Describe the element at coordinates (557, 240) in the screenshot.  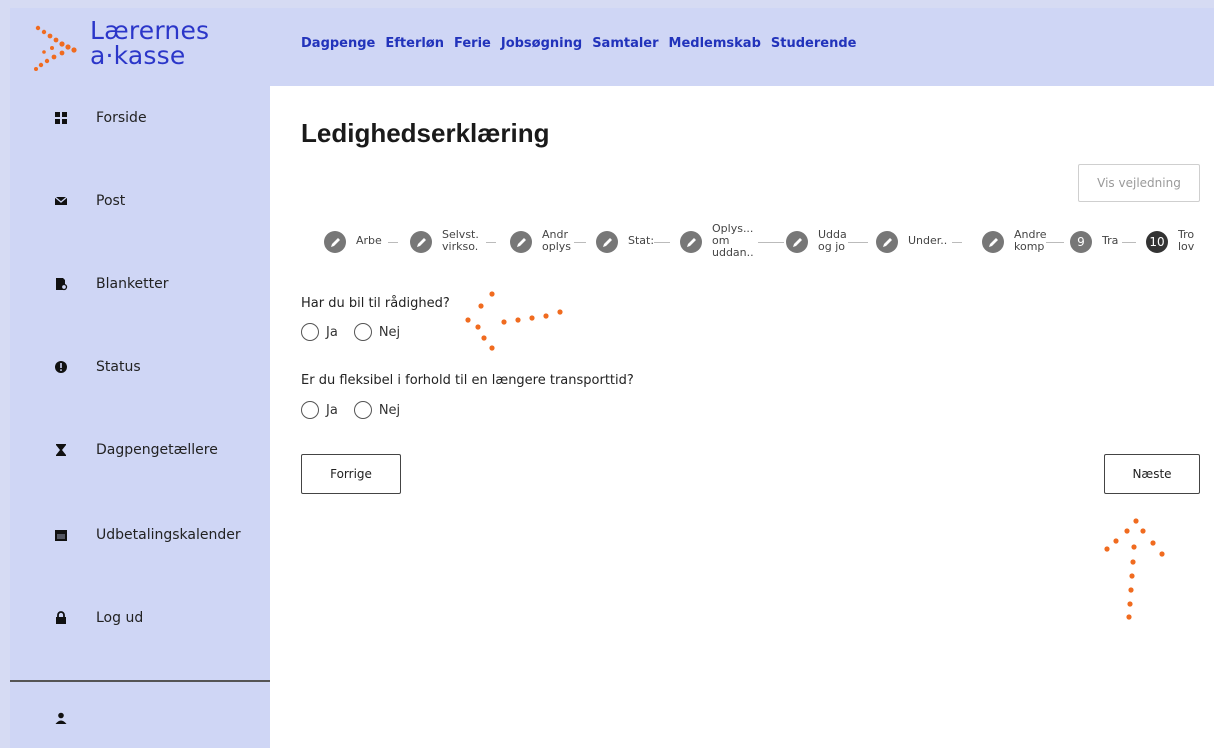
I see `step-label: Andr oplys` at that location.